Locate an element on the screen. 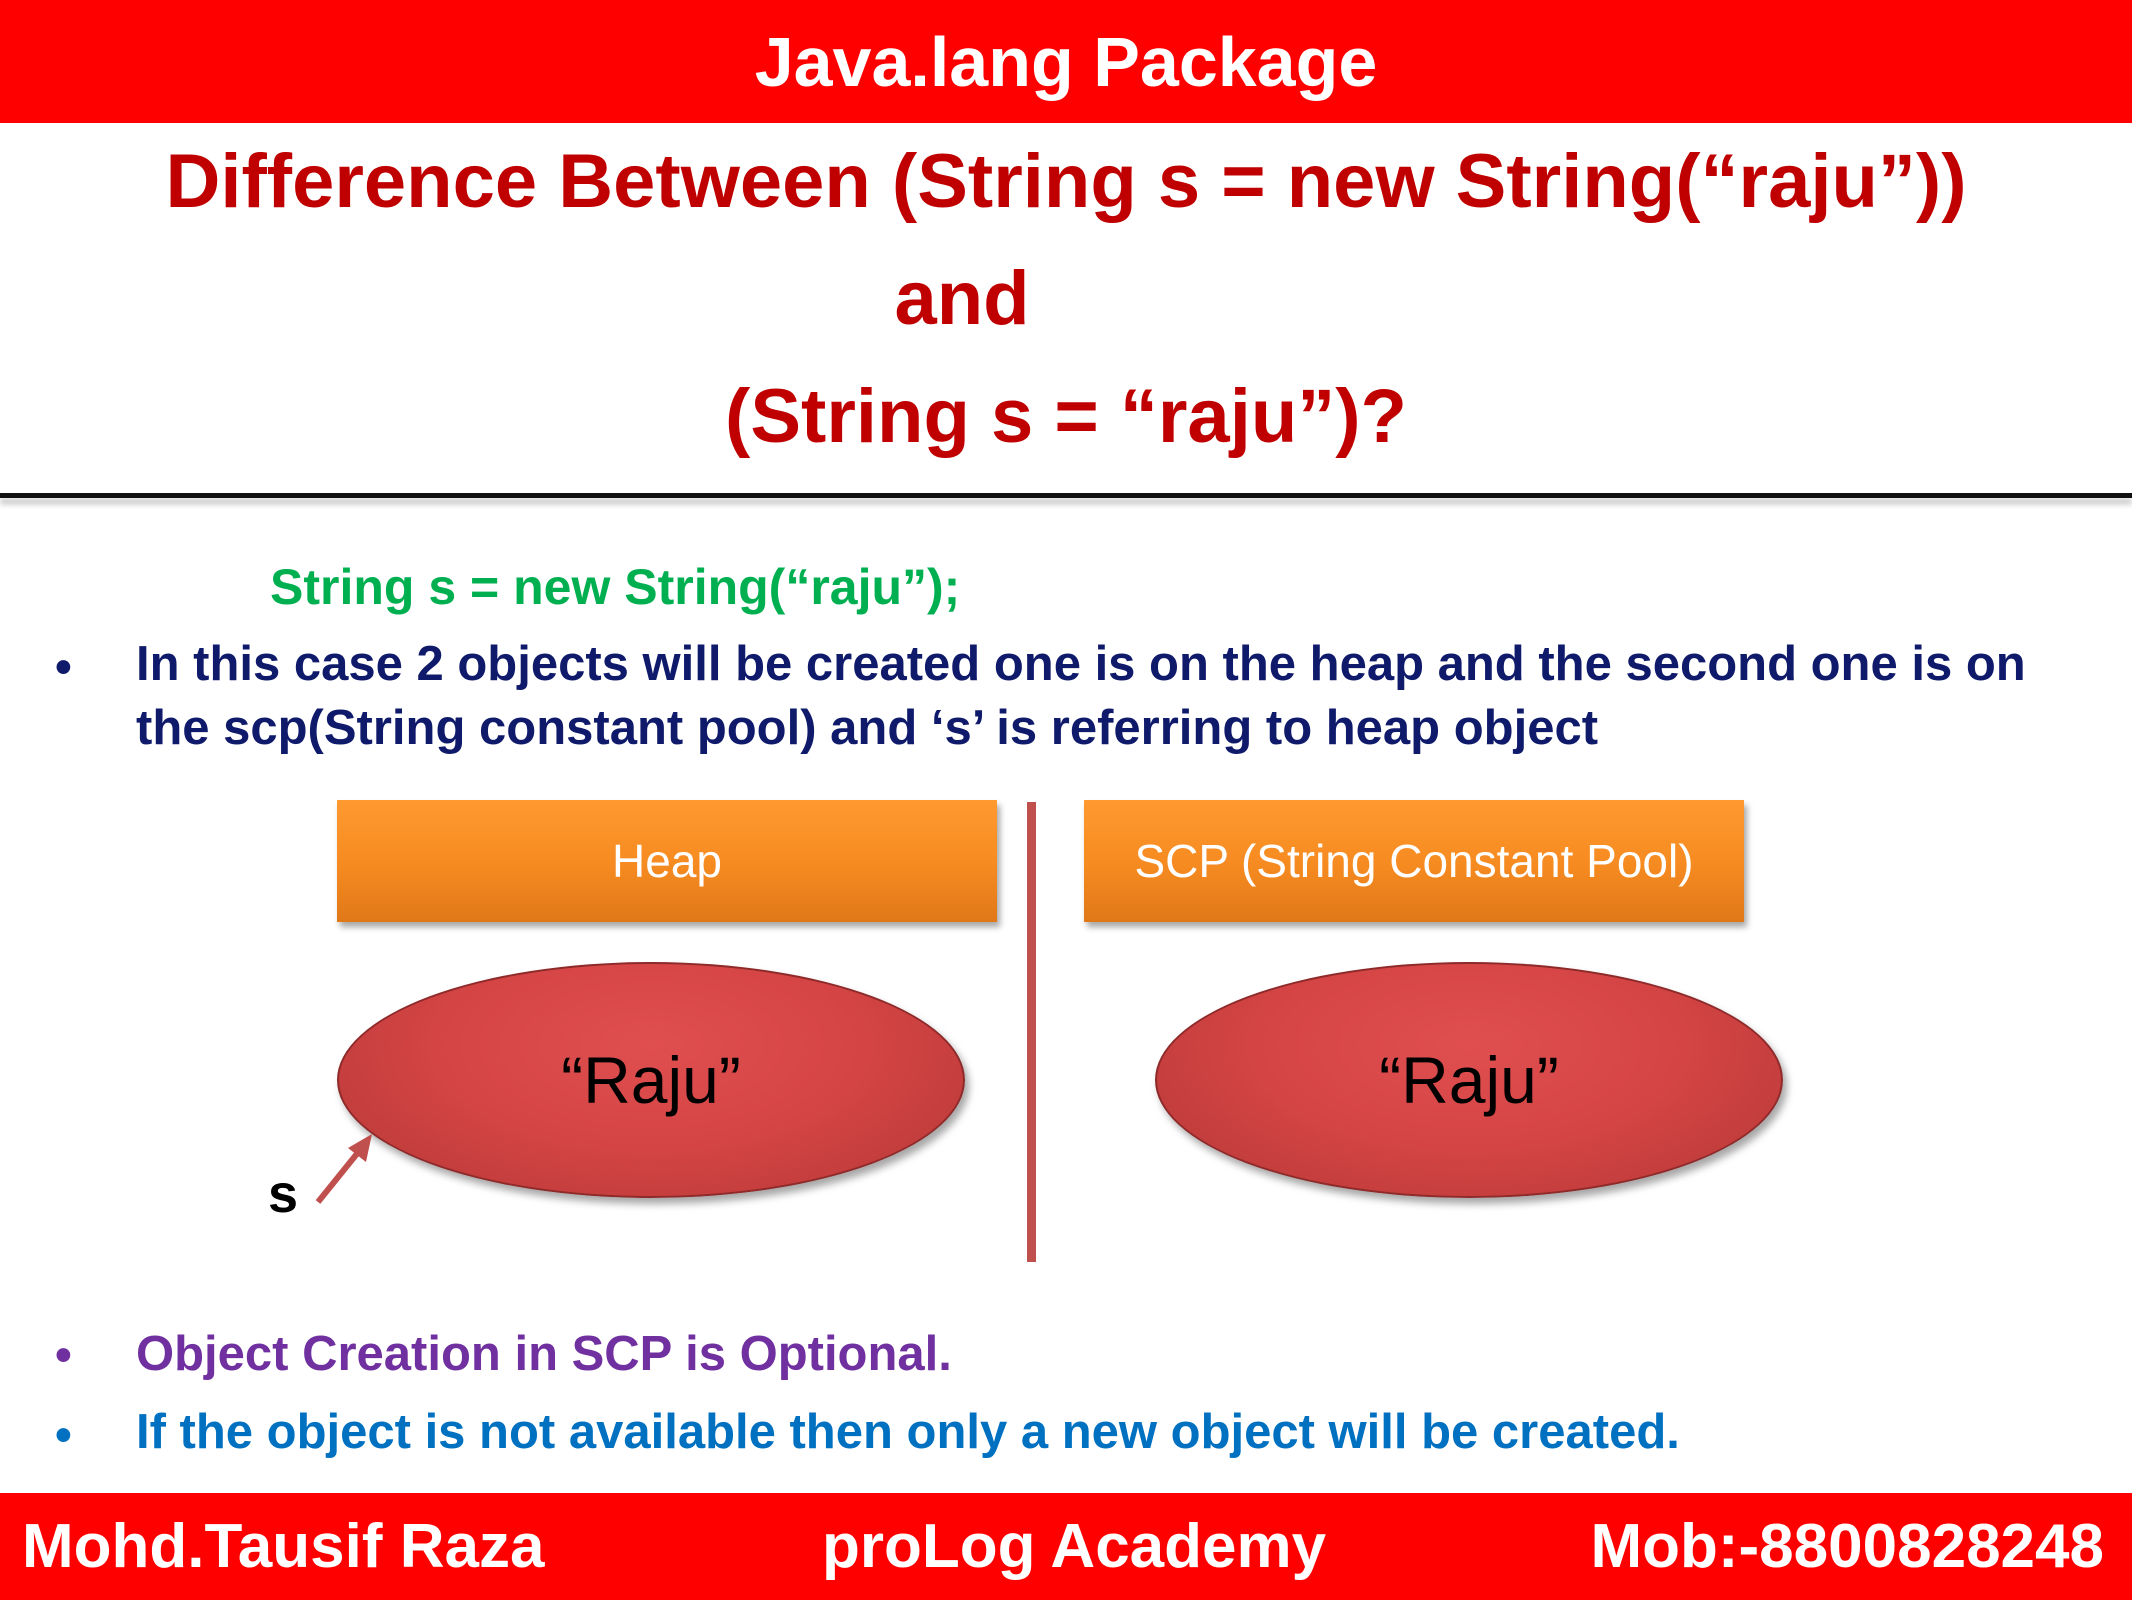  question-line-2: and is located at coordinates (962, 298).